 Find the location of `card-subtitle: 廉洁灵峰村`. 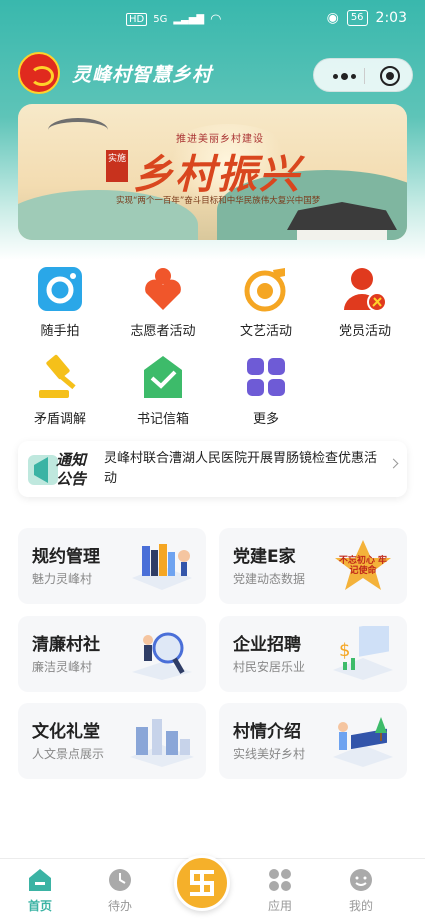

card-subtitle: 廉洁灵峰村 is located at coordinates (62, 667).